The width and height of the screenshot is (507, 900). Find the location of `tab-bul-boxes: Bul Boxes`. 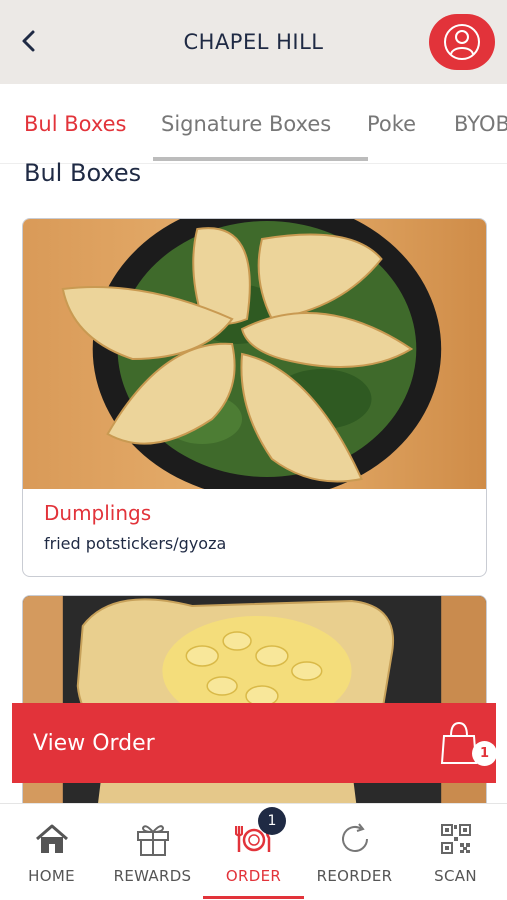

tab-bul-boxes: Bul Boxes is located at coordinates (75, 124).